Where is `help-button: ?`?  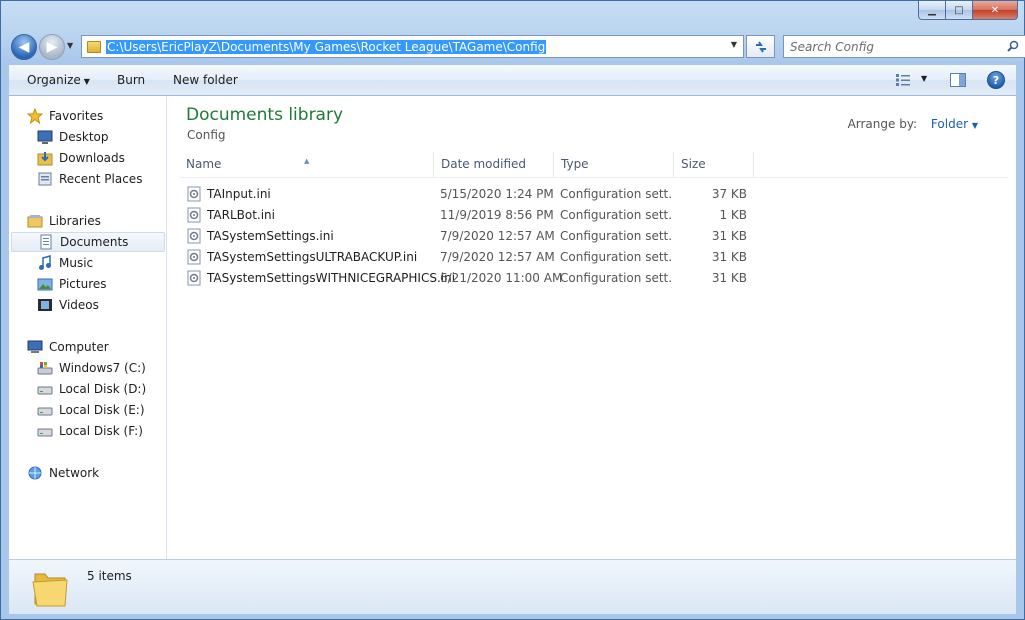
help-button: ? is located at coordinates (996, 80).